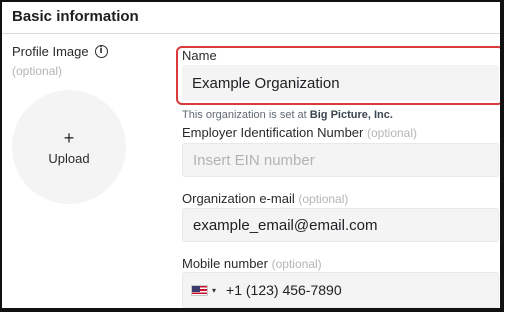 The image size is (508, 316). Describe the element at coordinates (69, 158) in the screenshot. I see `upload-label: Upload` at that location.